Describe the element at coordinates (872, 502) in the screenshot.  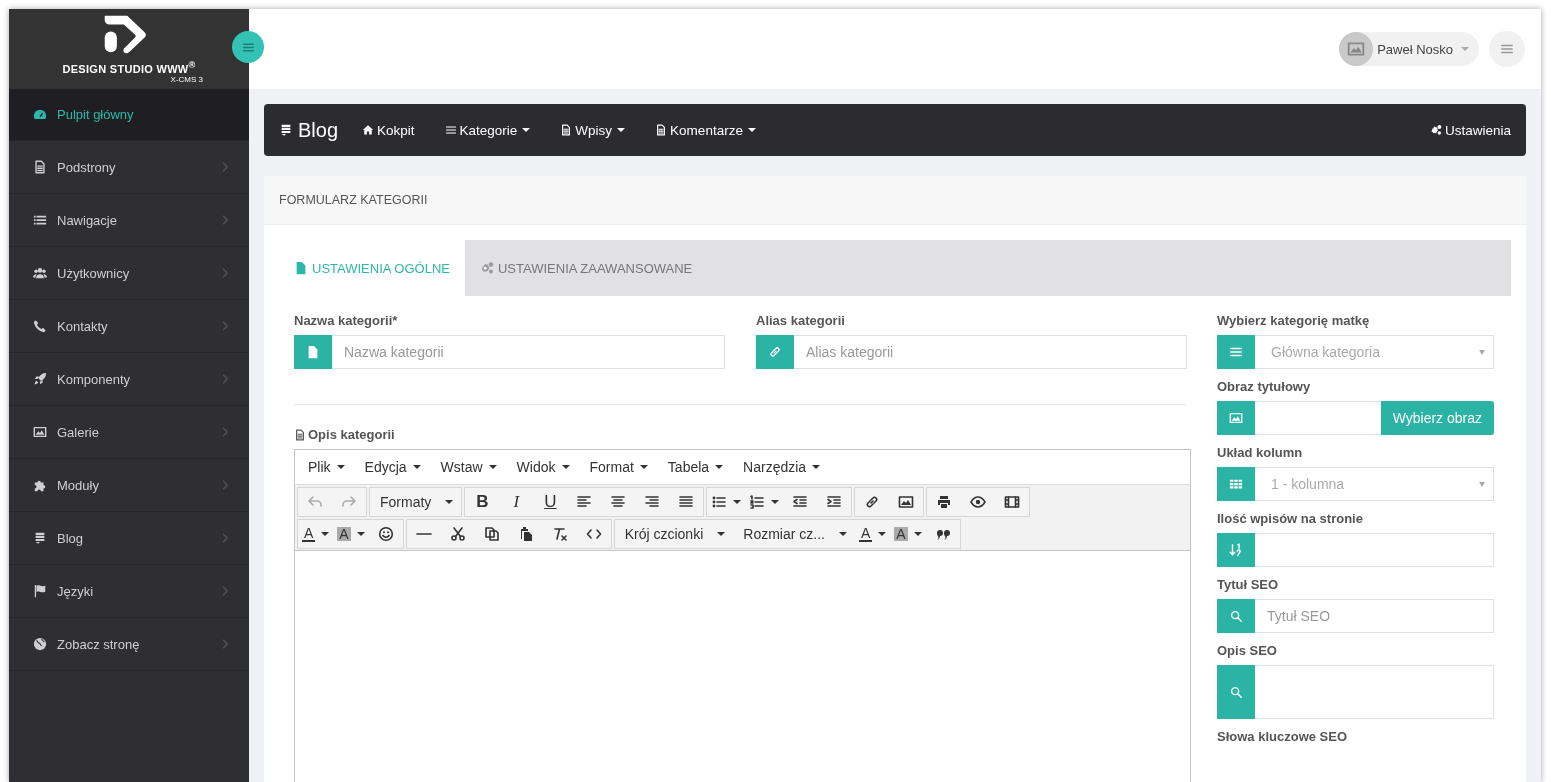
I see `link-icon` at that location.